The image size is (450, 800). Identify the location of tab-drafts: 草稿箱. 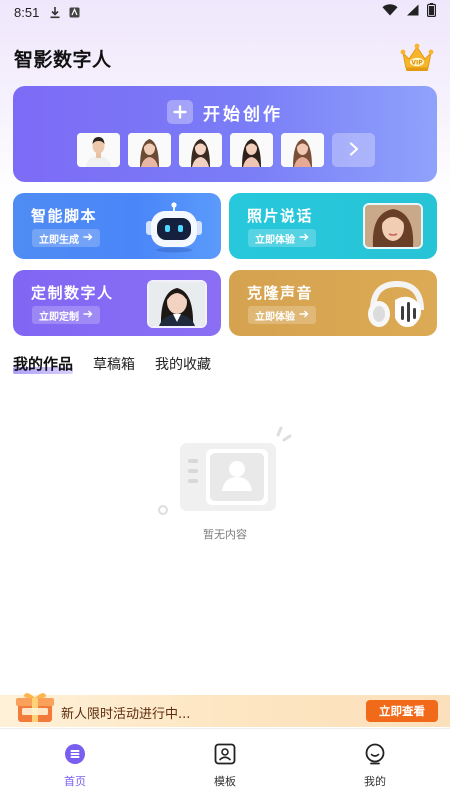
(114, 364).